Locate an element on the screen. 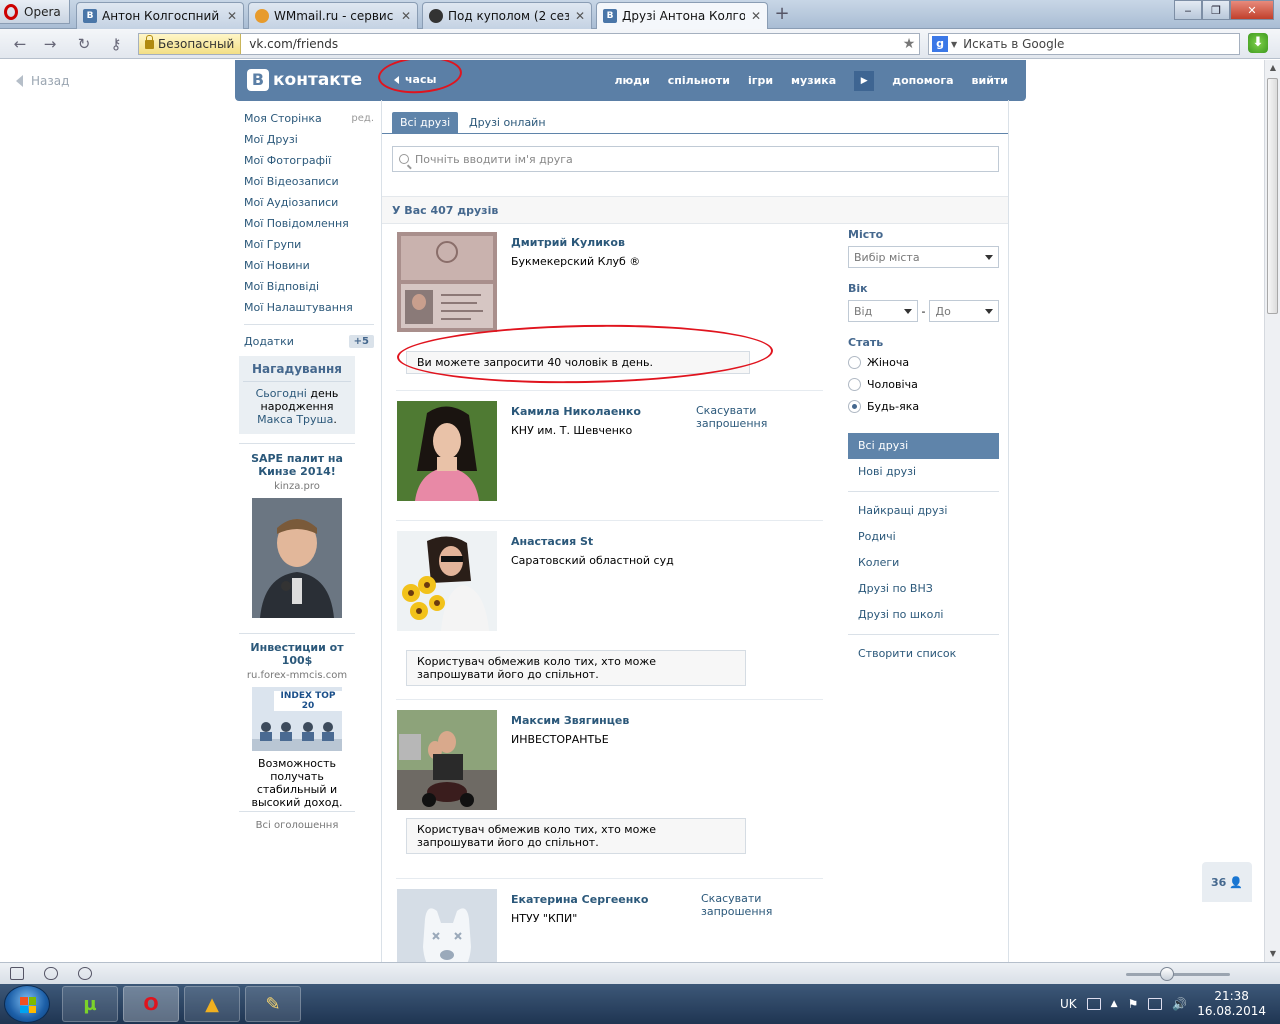  list-best-friends: Найкращі друзі is located at coordinates (923, 511).